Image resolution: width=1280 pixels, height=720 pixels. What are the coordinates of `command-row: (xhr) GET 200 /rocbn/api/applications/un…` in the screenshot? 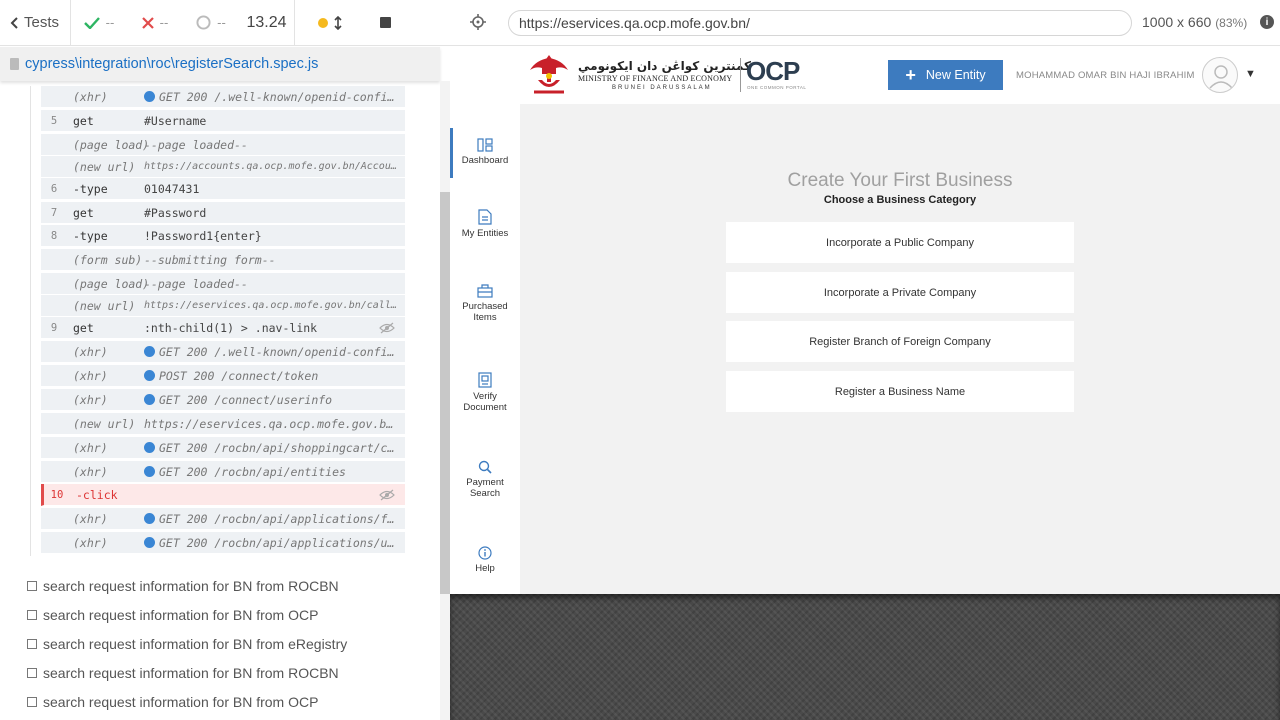 It's located at (223, 543).